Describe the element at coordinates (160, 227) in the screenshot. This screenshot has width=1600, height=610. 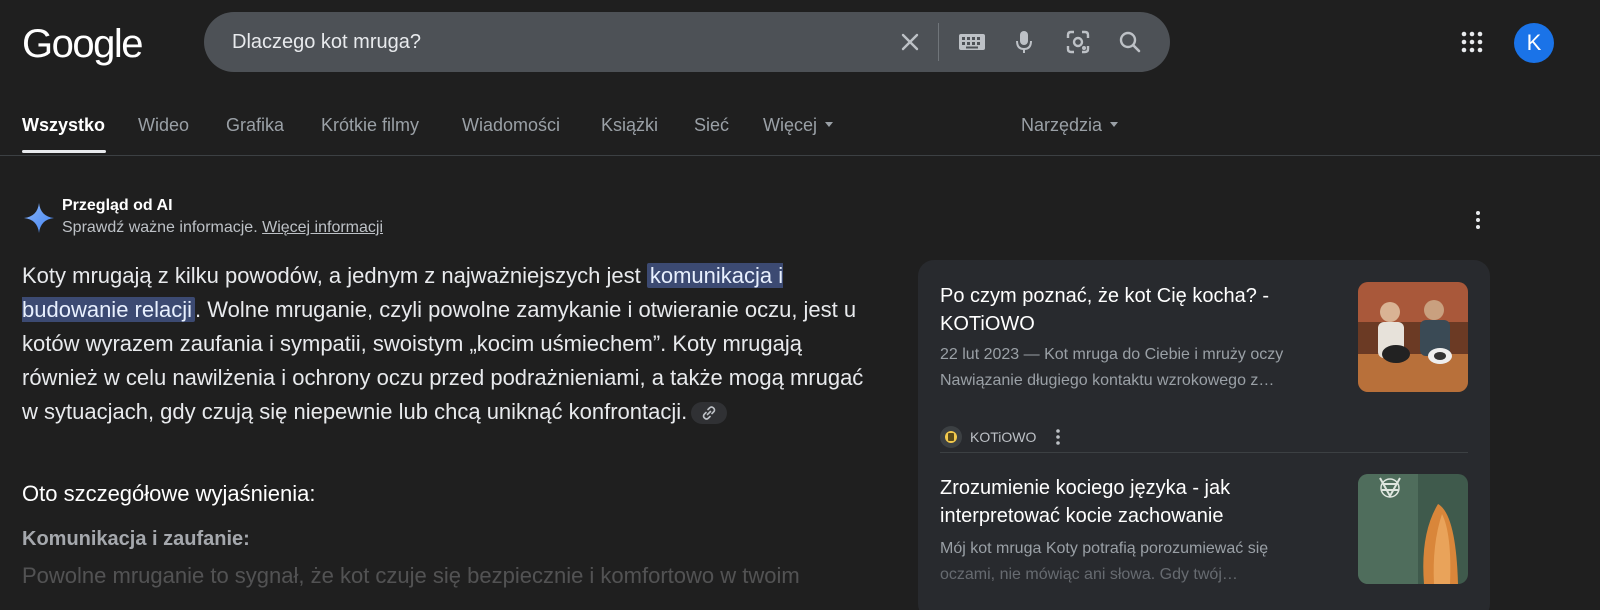
I see `ai-overview-note: Sprawdź ważne informacje.` at that location.